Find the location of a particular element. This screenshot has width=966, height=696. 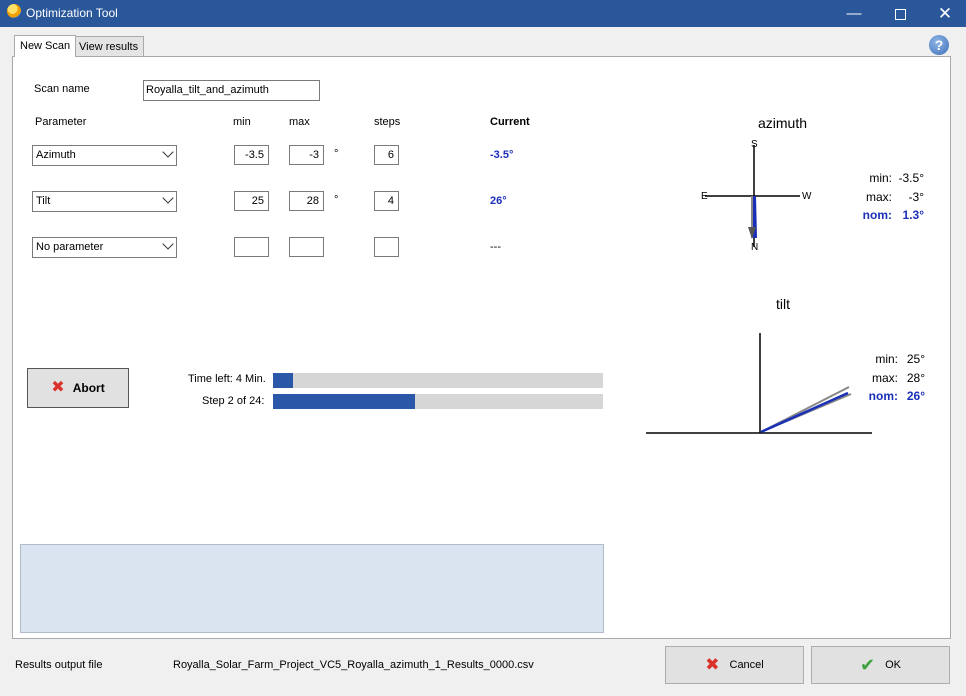

cancel-label: Cancel is located at coordinates (746, 665).